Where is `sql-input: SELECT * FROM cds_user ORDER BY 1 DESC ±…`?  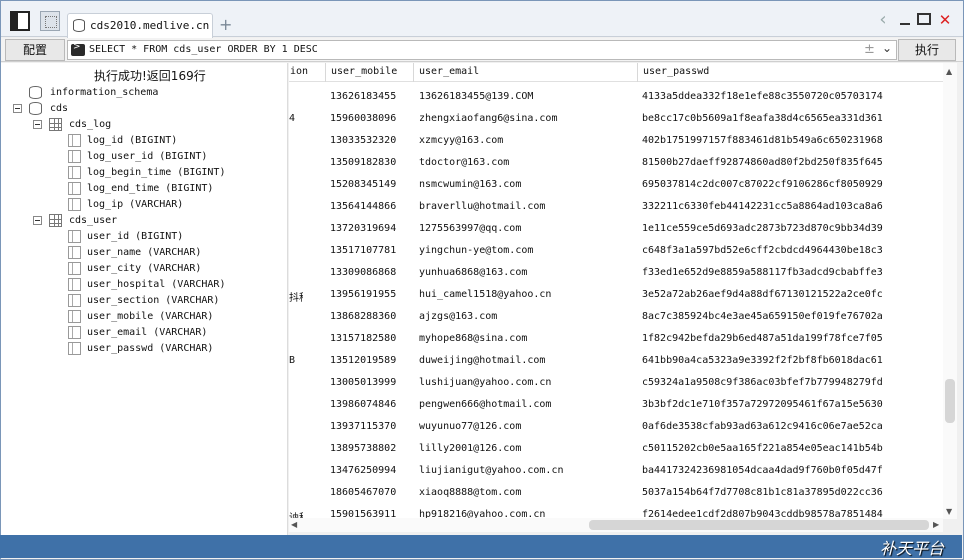
sql-input: SELECT * FROM cds_user ORDER BY 1 DESC ±… is located at coordinates (482, 50).